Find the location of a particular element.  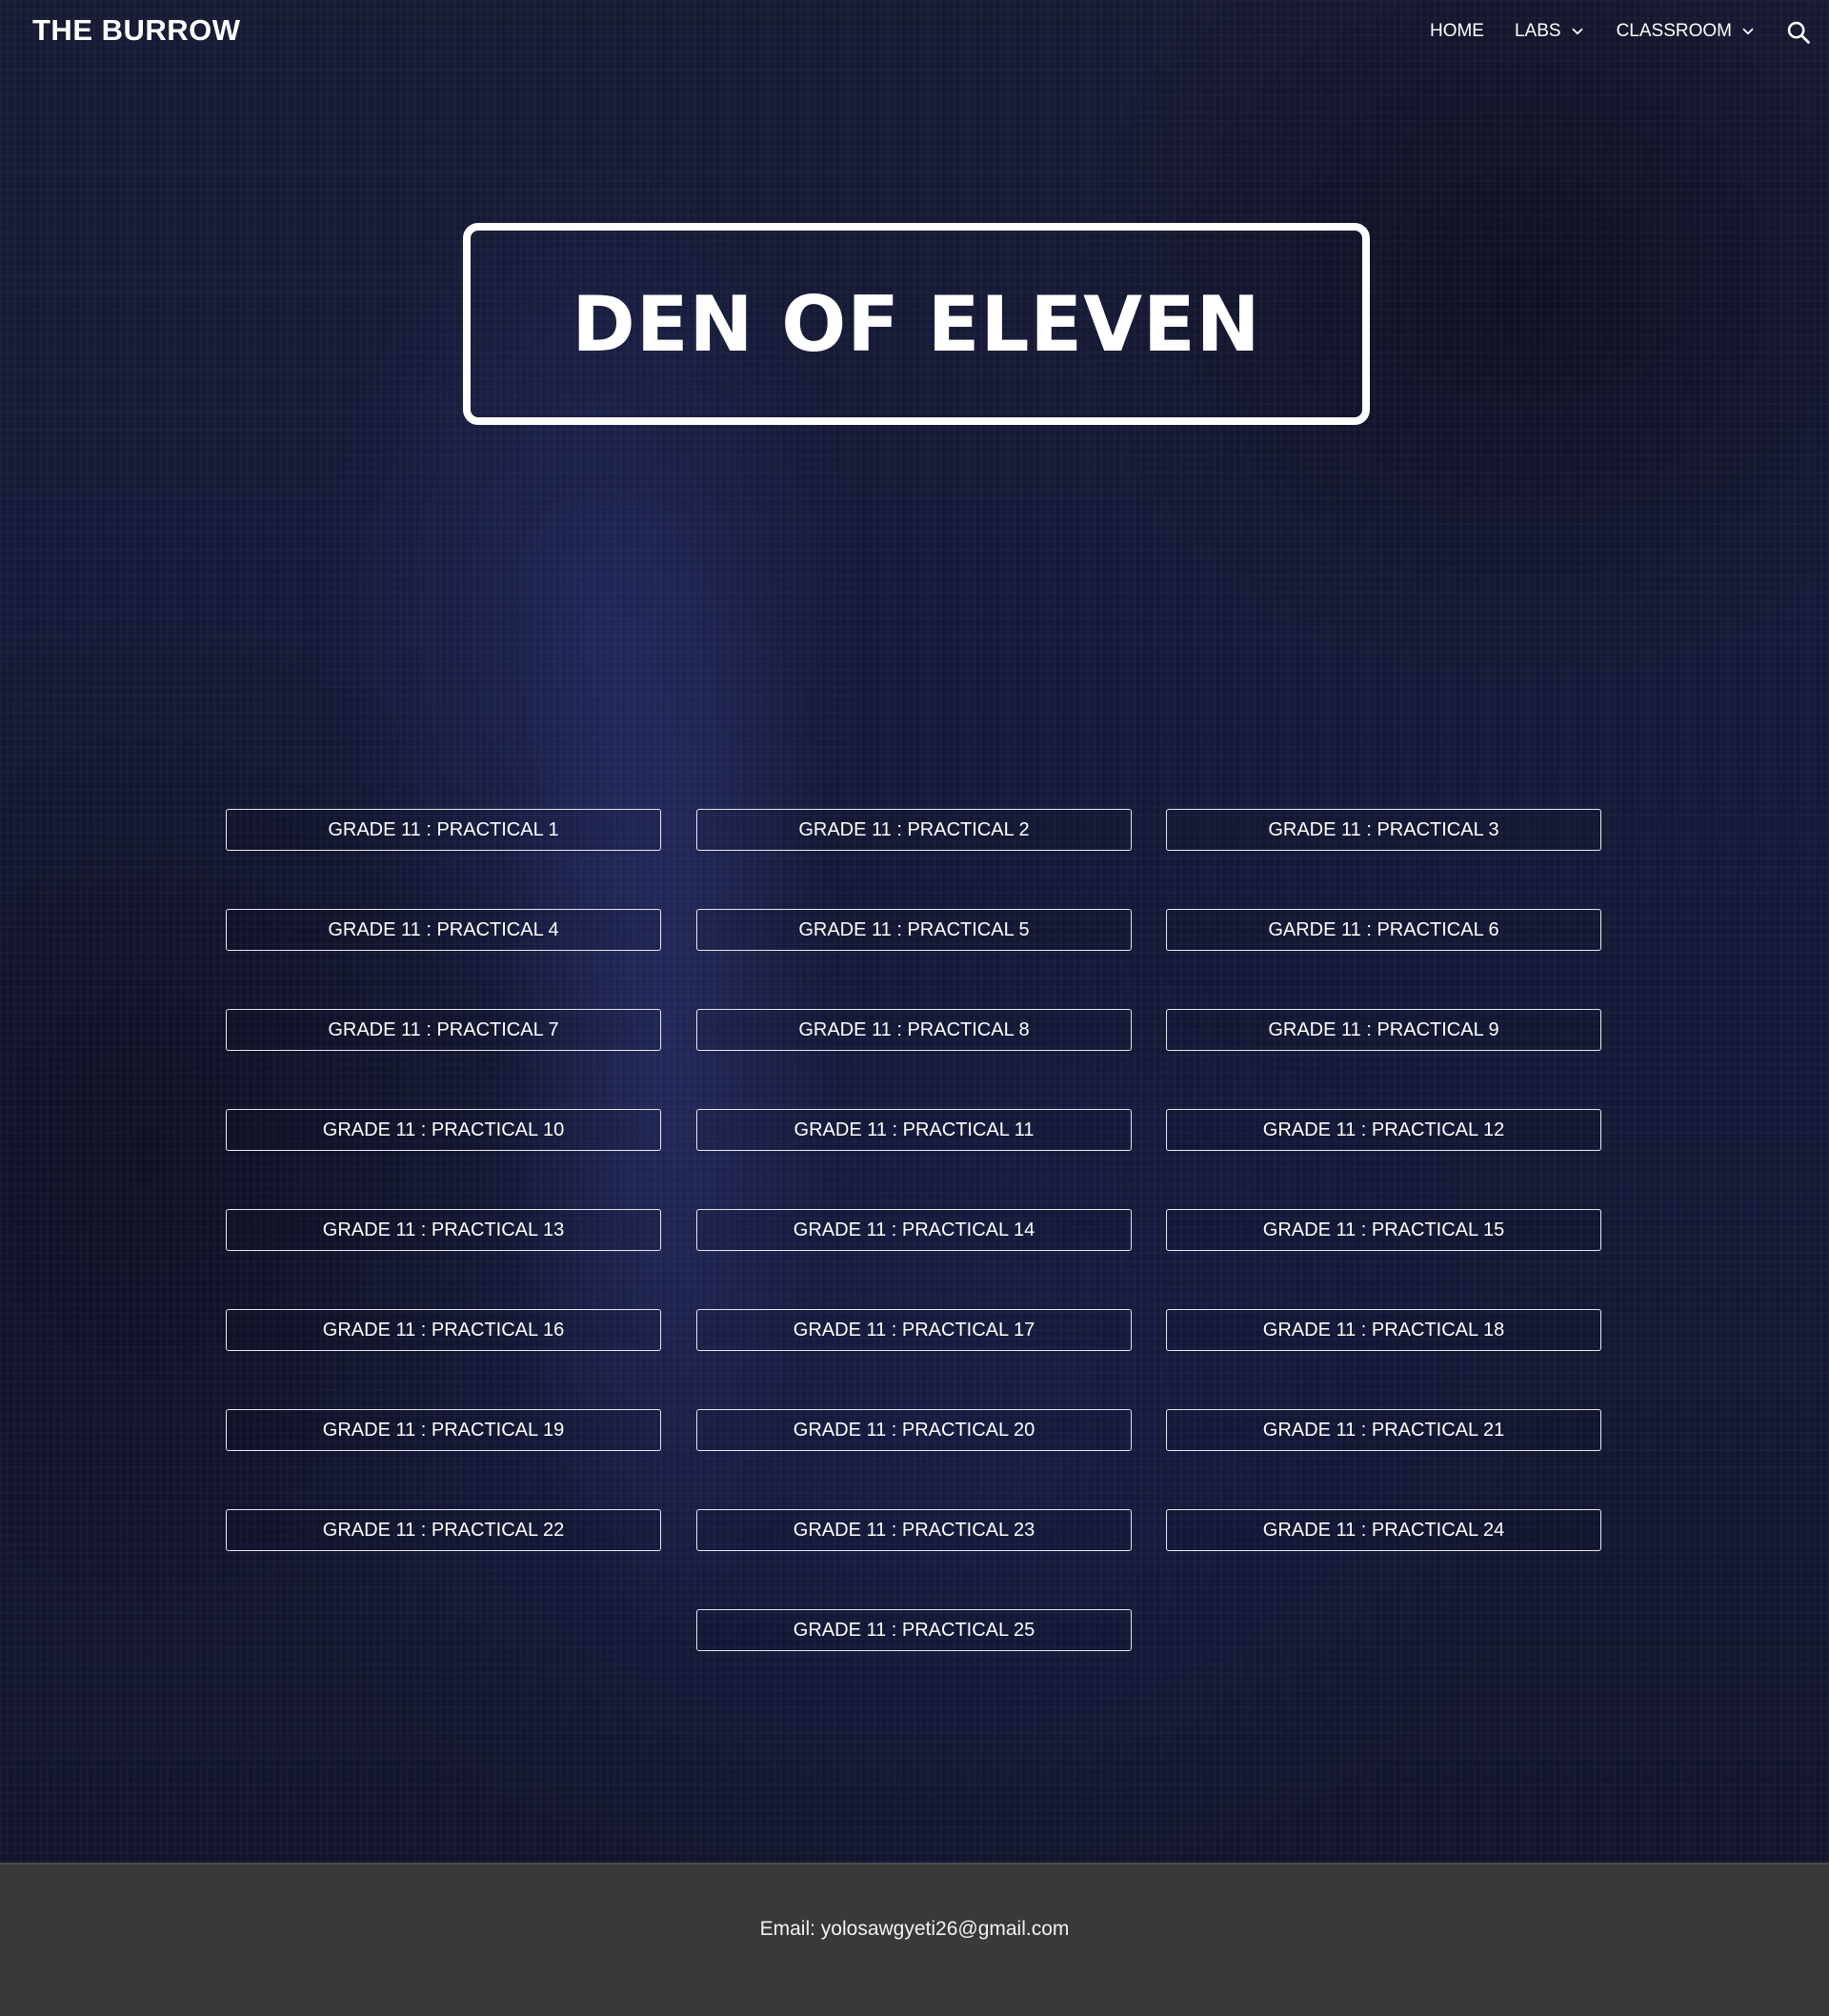

practical-button: GRADE 11 : PRACTICAL 13 is located at coordinates (443, 1230).